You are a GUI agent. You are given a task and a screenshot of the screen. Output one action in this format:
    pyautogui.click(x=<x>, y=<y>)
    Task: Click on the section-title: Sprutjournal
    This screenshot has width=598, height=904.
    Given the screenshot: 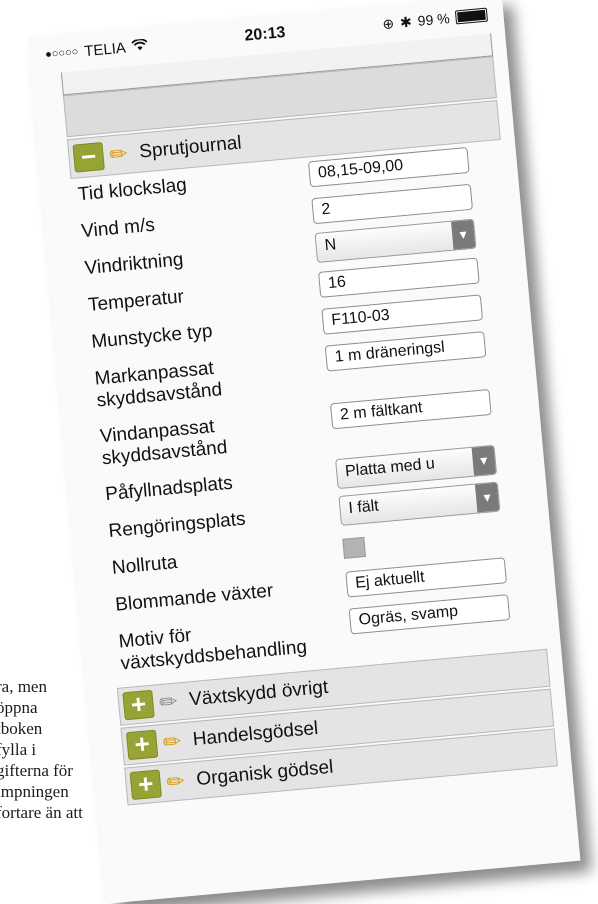 What is the action you would take?
    pyautogui.click(x=190, y=147)
    